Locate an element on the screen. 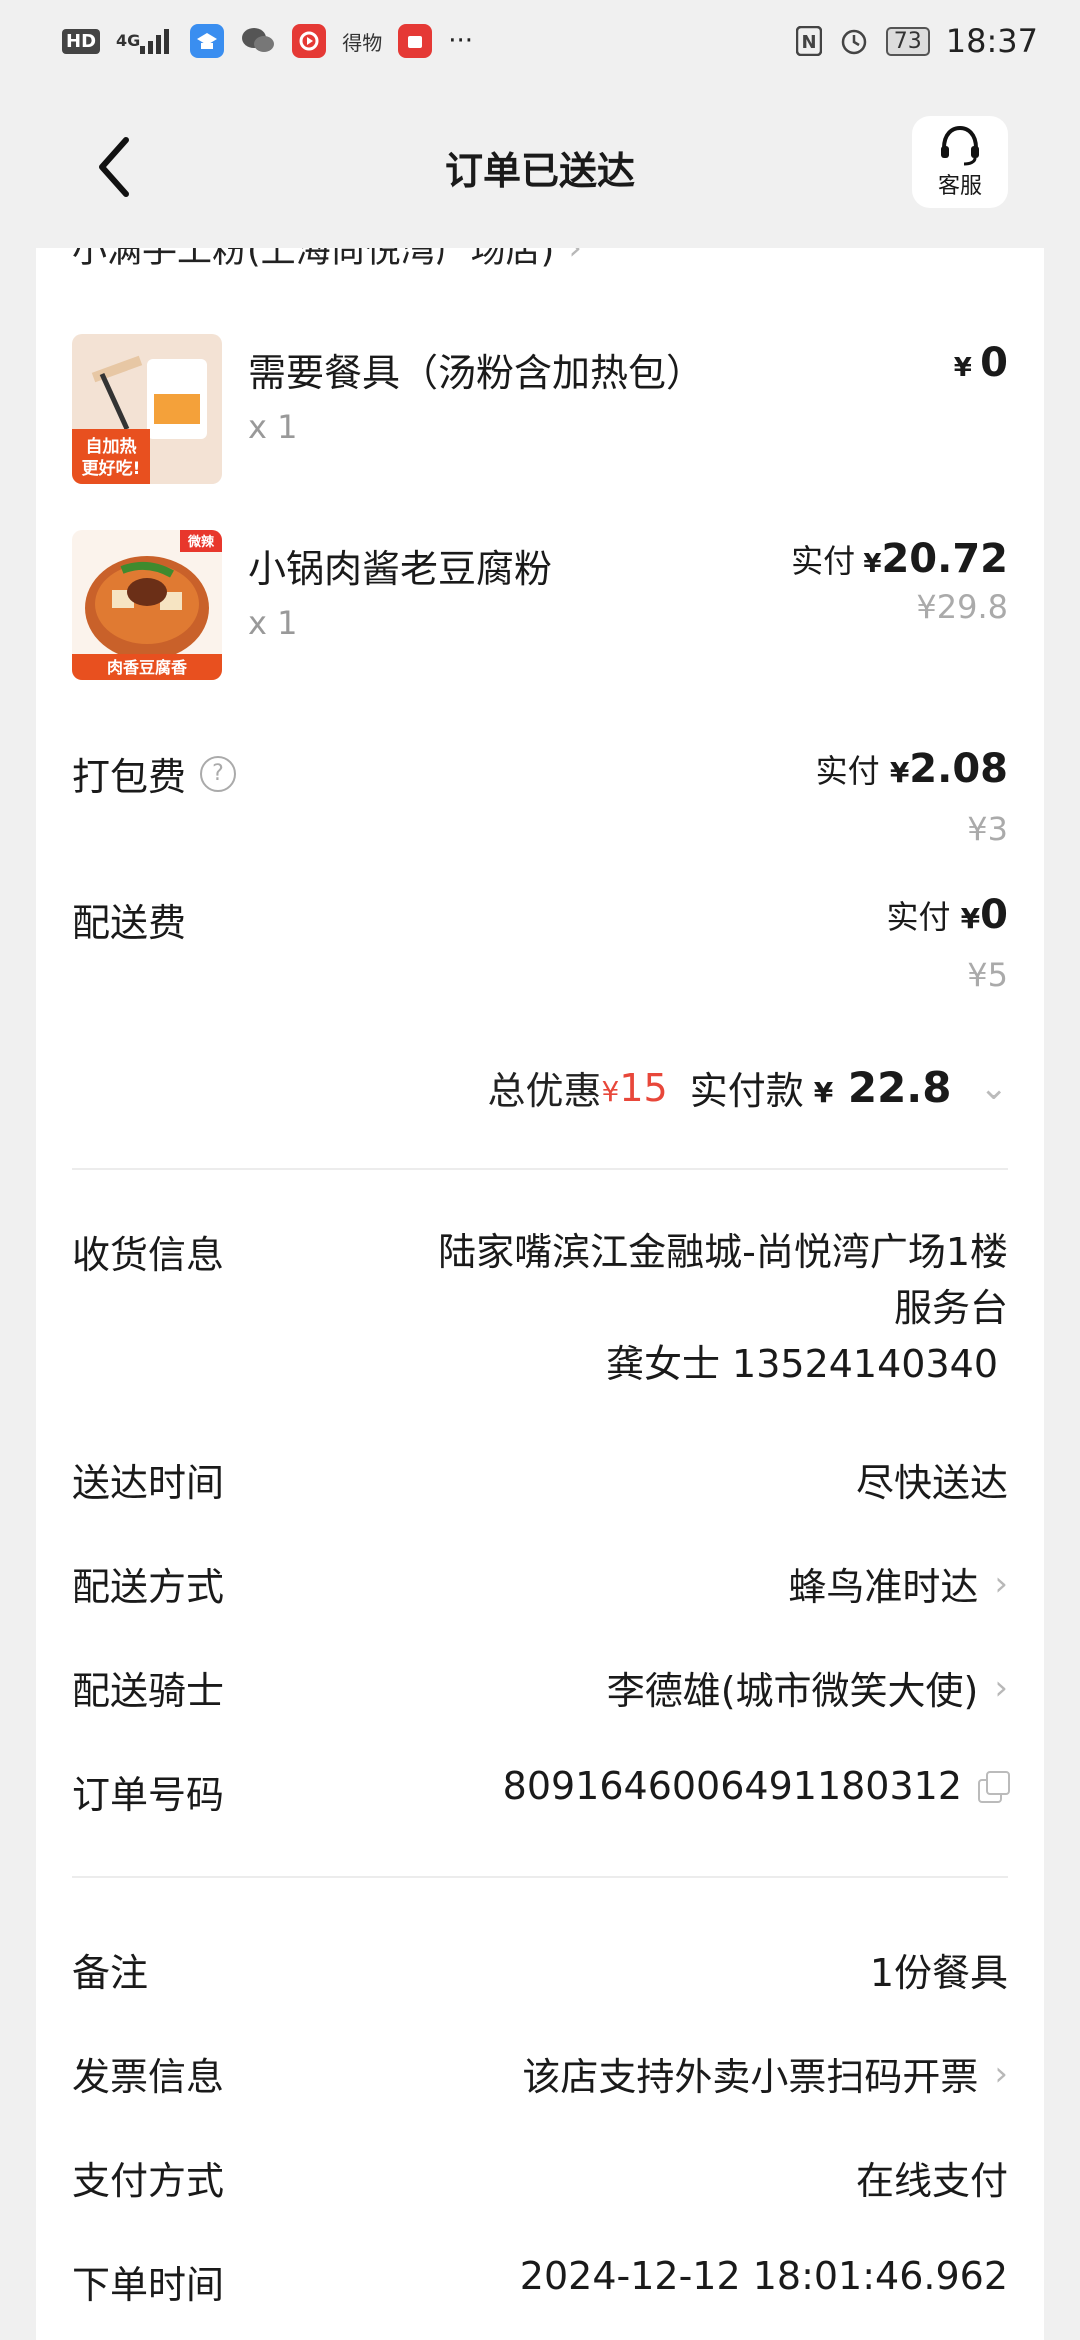  svg-text: 更好吃! is located at coordinates (111, 468).